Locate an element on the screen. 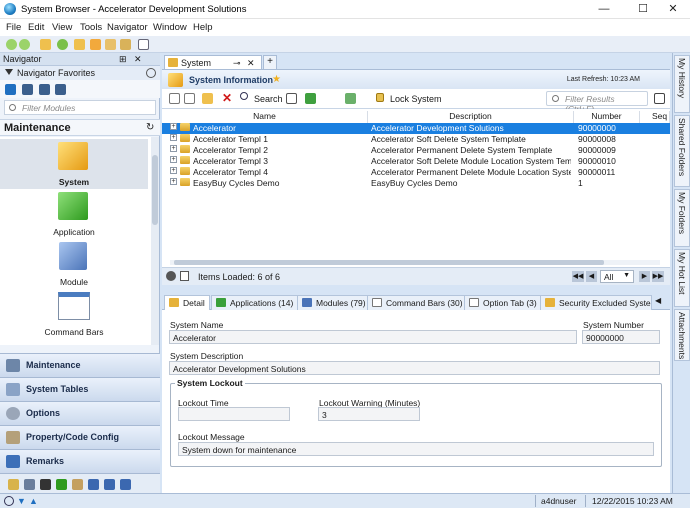  tab-command-bars: Command Bars (30) is located at coordinates (417, 302).